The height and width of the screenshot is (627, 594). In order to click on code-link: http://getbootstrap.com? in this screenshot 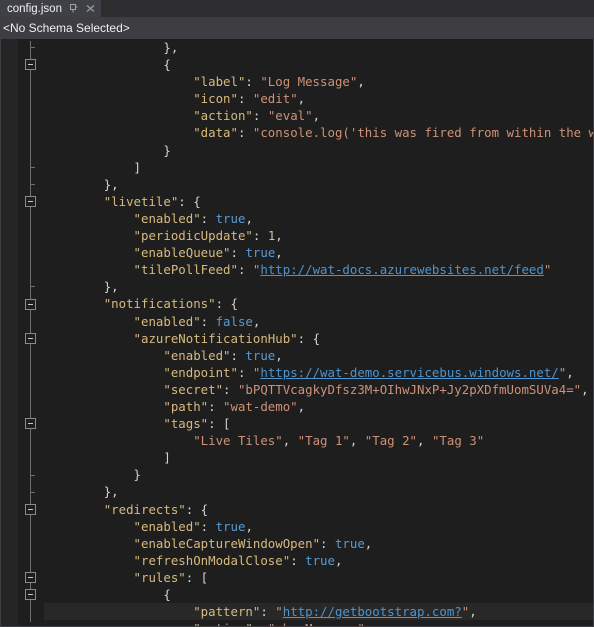, I will do `click(372, 611)`.